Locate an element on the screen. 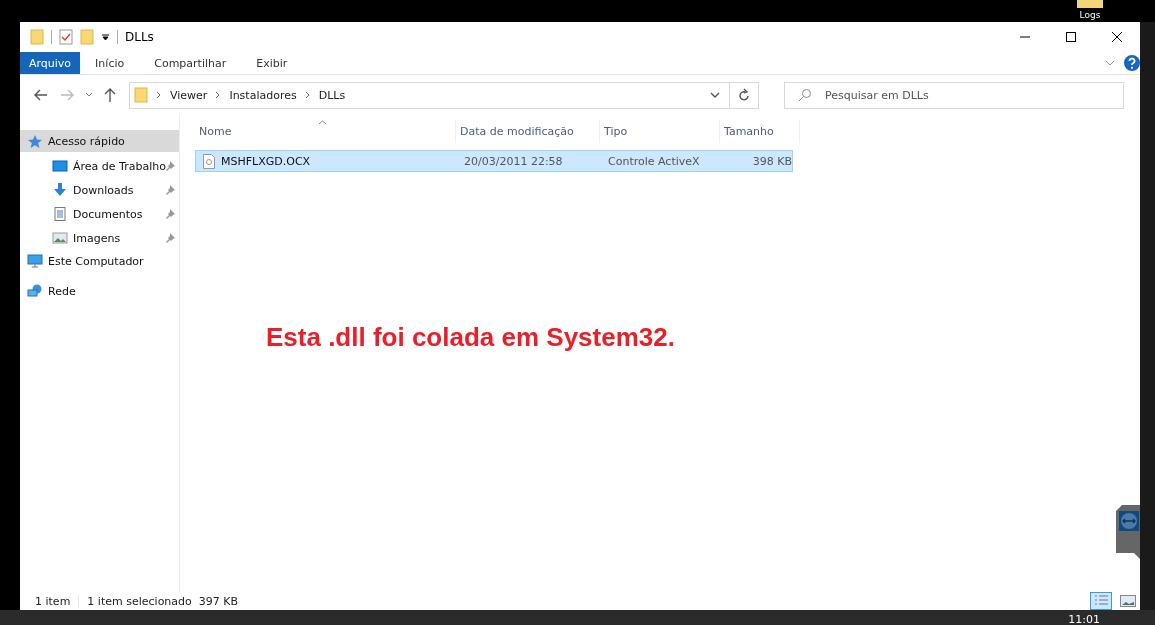 The height and width of the screenshot is (625, 1155). file-row: MSHFLXGD.OCX 20/03/2011 22:58 Controle ActiveX 398 KB is located at coordinates (494, 161).